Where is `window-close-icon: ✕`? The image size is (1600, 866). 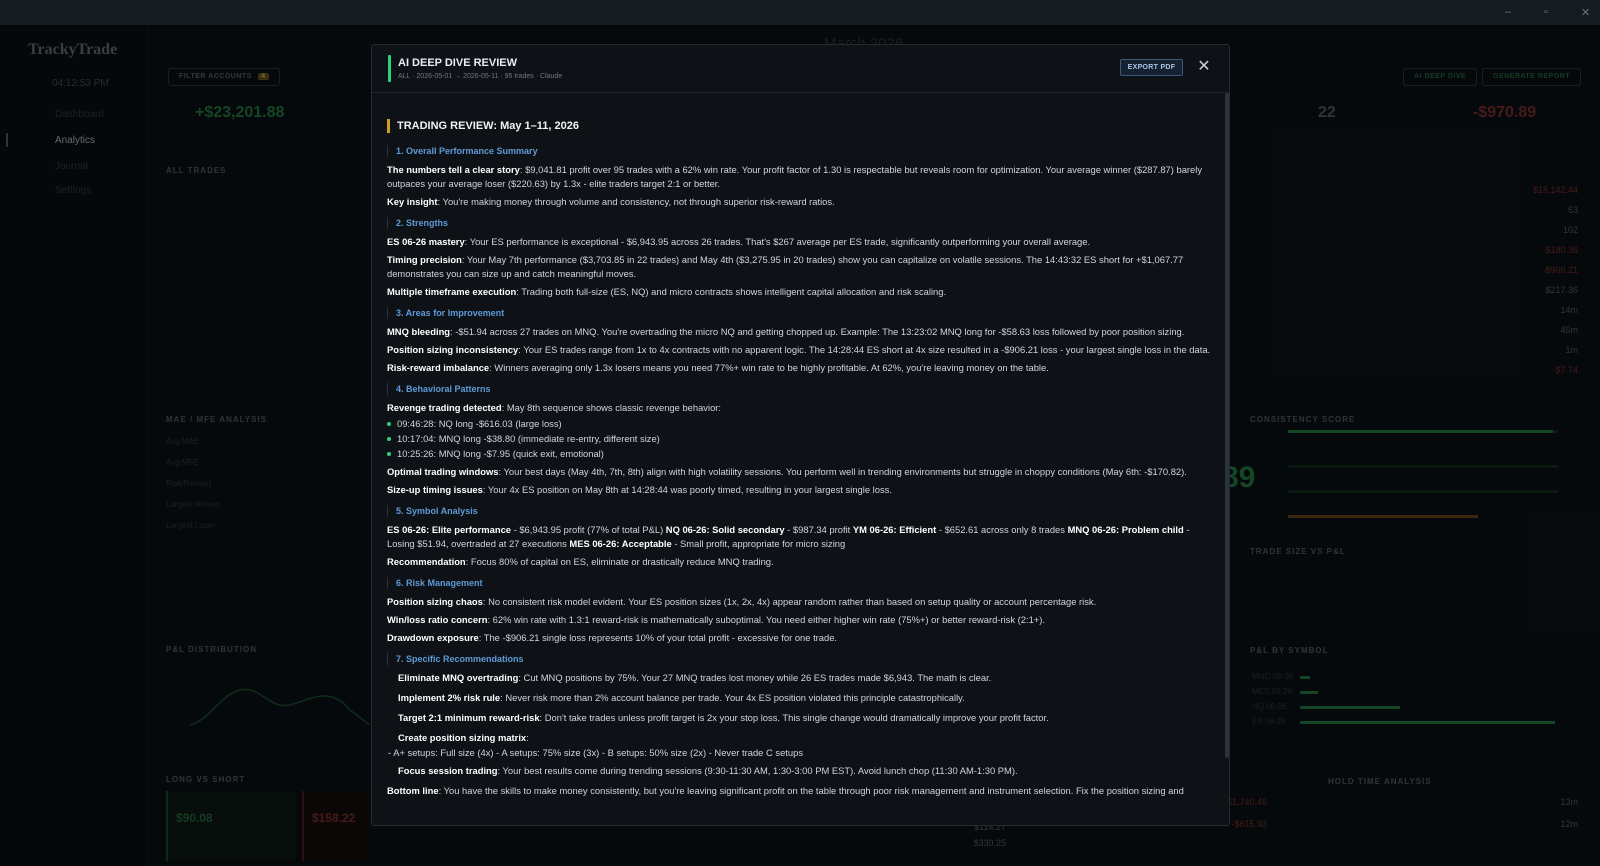
window-close-icon: ✕ is located at coordinates (1585, 12).